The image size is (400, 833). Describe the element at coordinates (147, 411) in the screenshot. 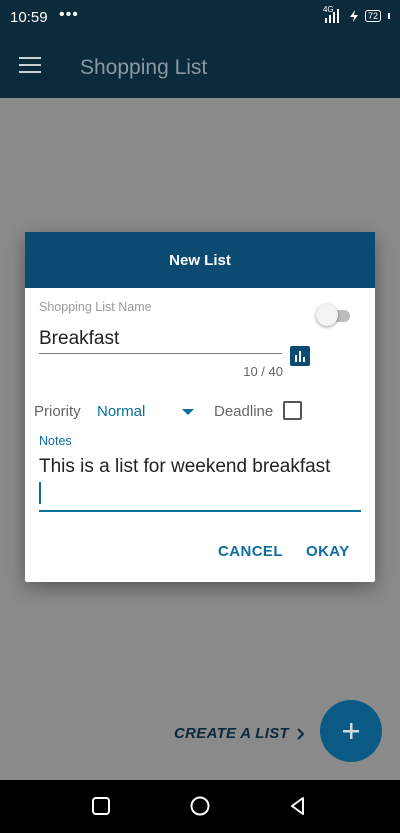

I see `priority-dropdown: Normal` at that location.